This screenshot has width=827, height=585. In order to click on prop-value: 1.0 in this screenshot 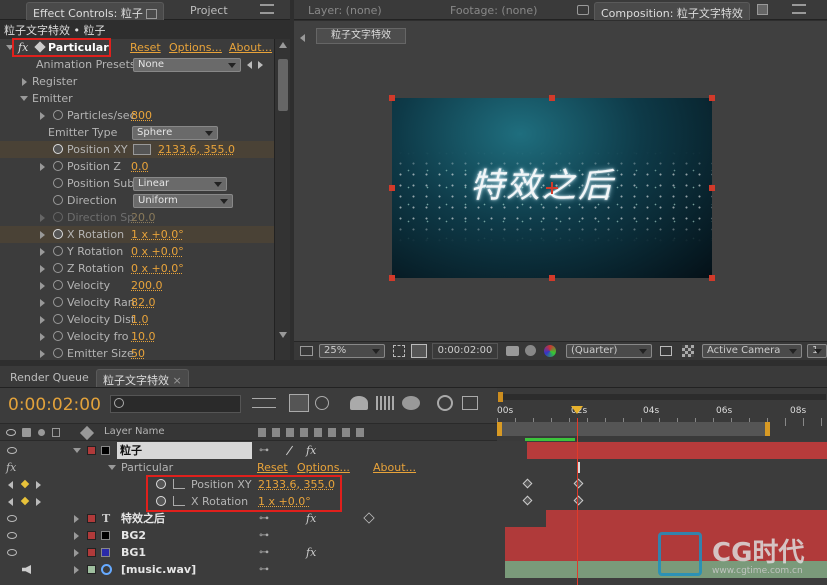, I will do `click(140, 319)`.